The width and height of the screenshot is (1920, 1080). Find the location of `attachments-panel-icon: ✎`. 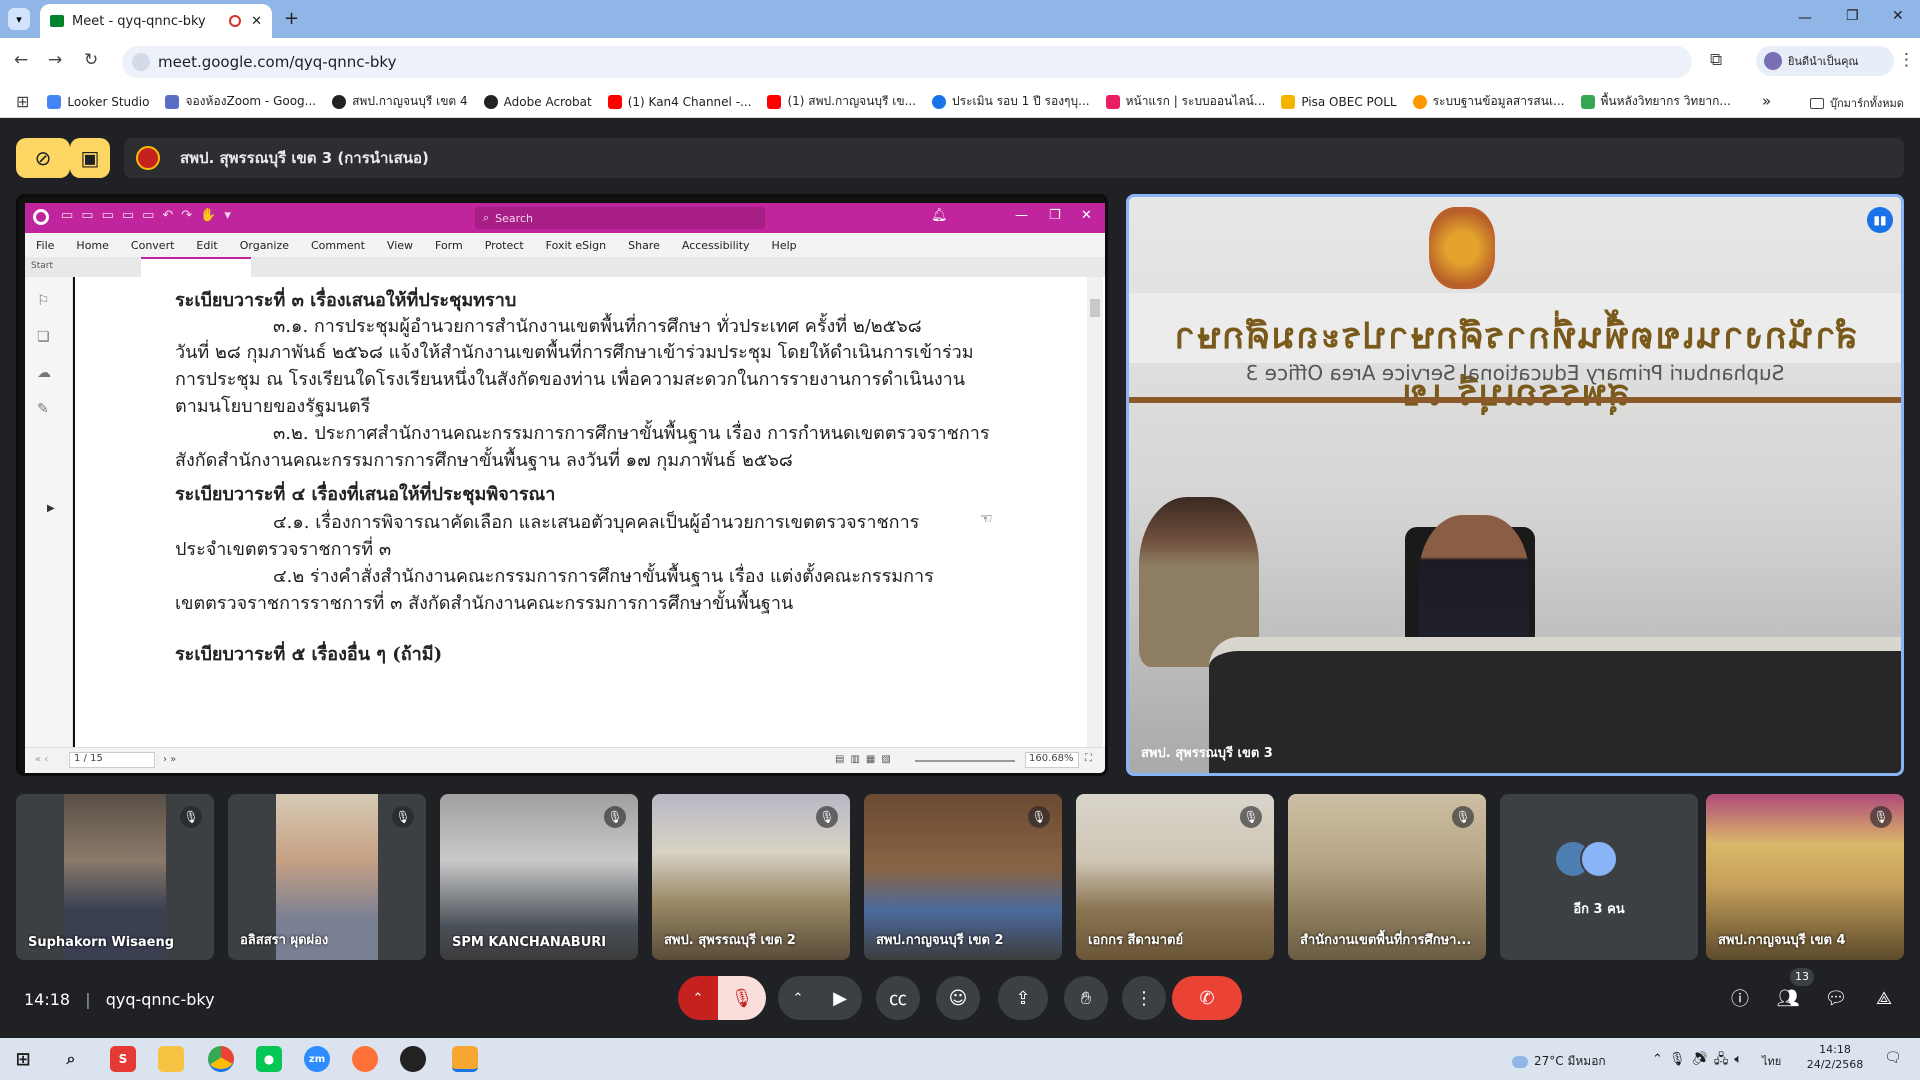

attachments-panel-icon: ✎ is located at coordinates (43, 409).